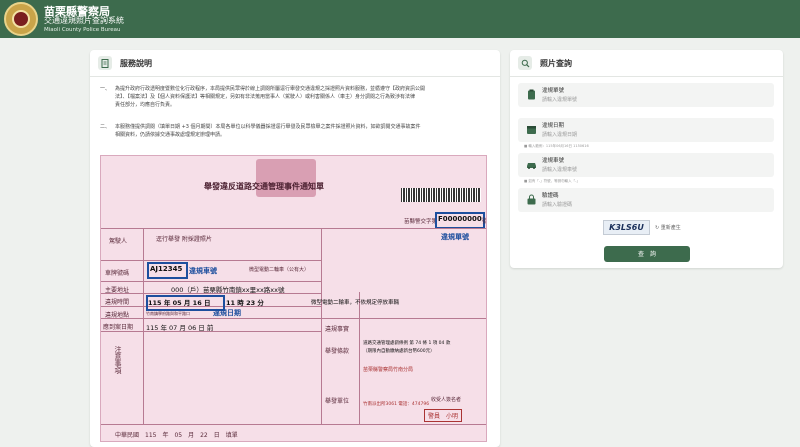 The width and height of the screenshot is (800, 447). I want to click on calendar-icon, so click(531, 130).